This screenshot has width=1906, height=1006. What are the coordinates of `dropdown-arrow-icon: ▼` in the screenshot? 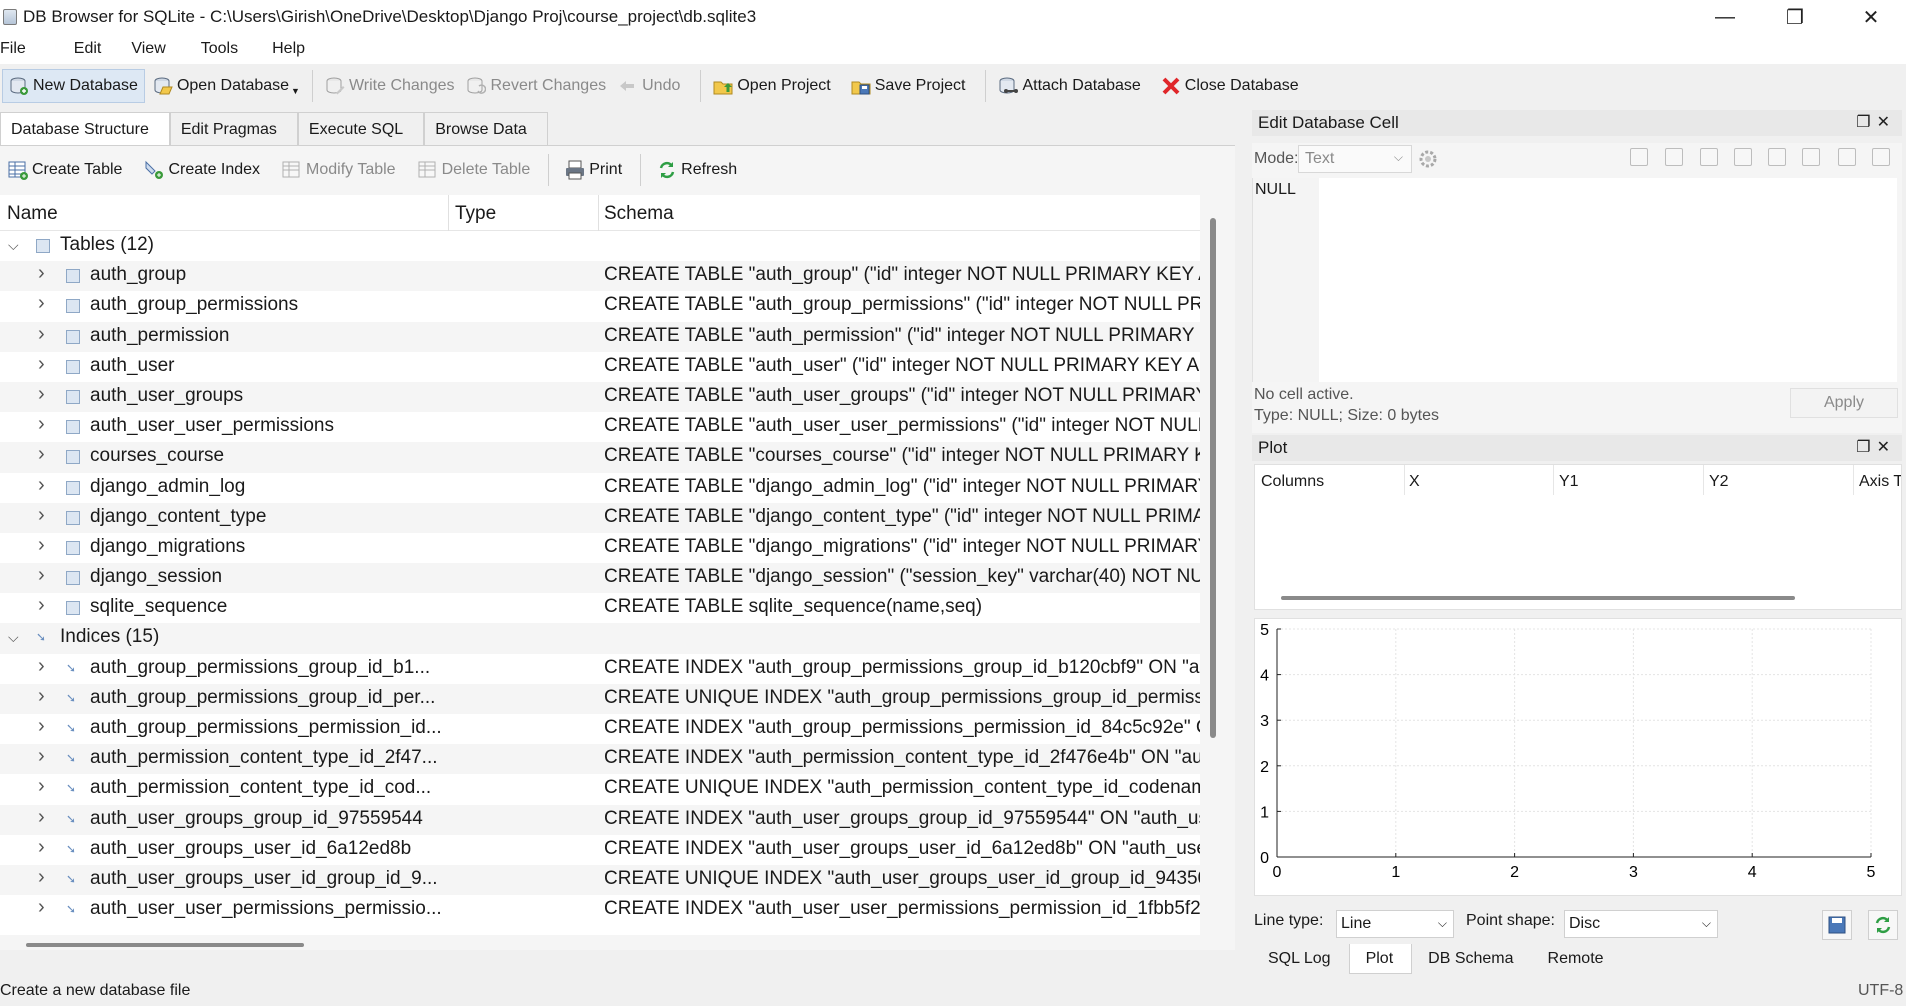 It's located at (295, 91).